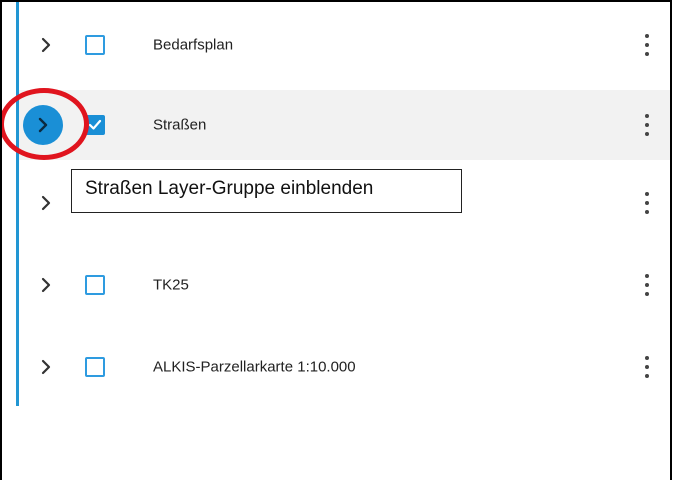 The height and width of the screenshot is (480, 677). What do you see at coordinates (180, 125) in the screenshot?
I see `layer-label: Straßen` at bounding box center [180, 125].